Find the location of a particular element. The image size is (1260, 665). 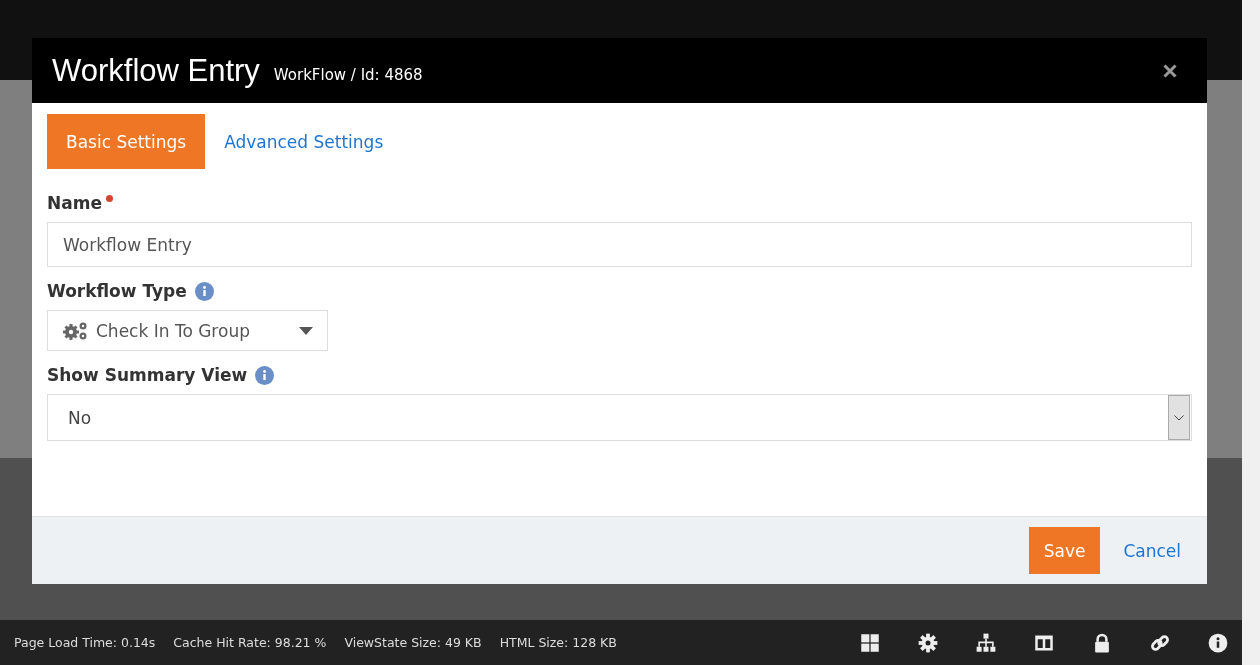

field-label: Name is located at coordinates (74, 203).